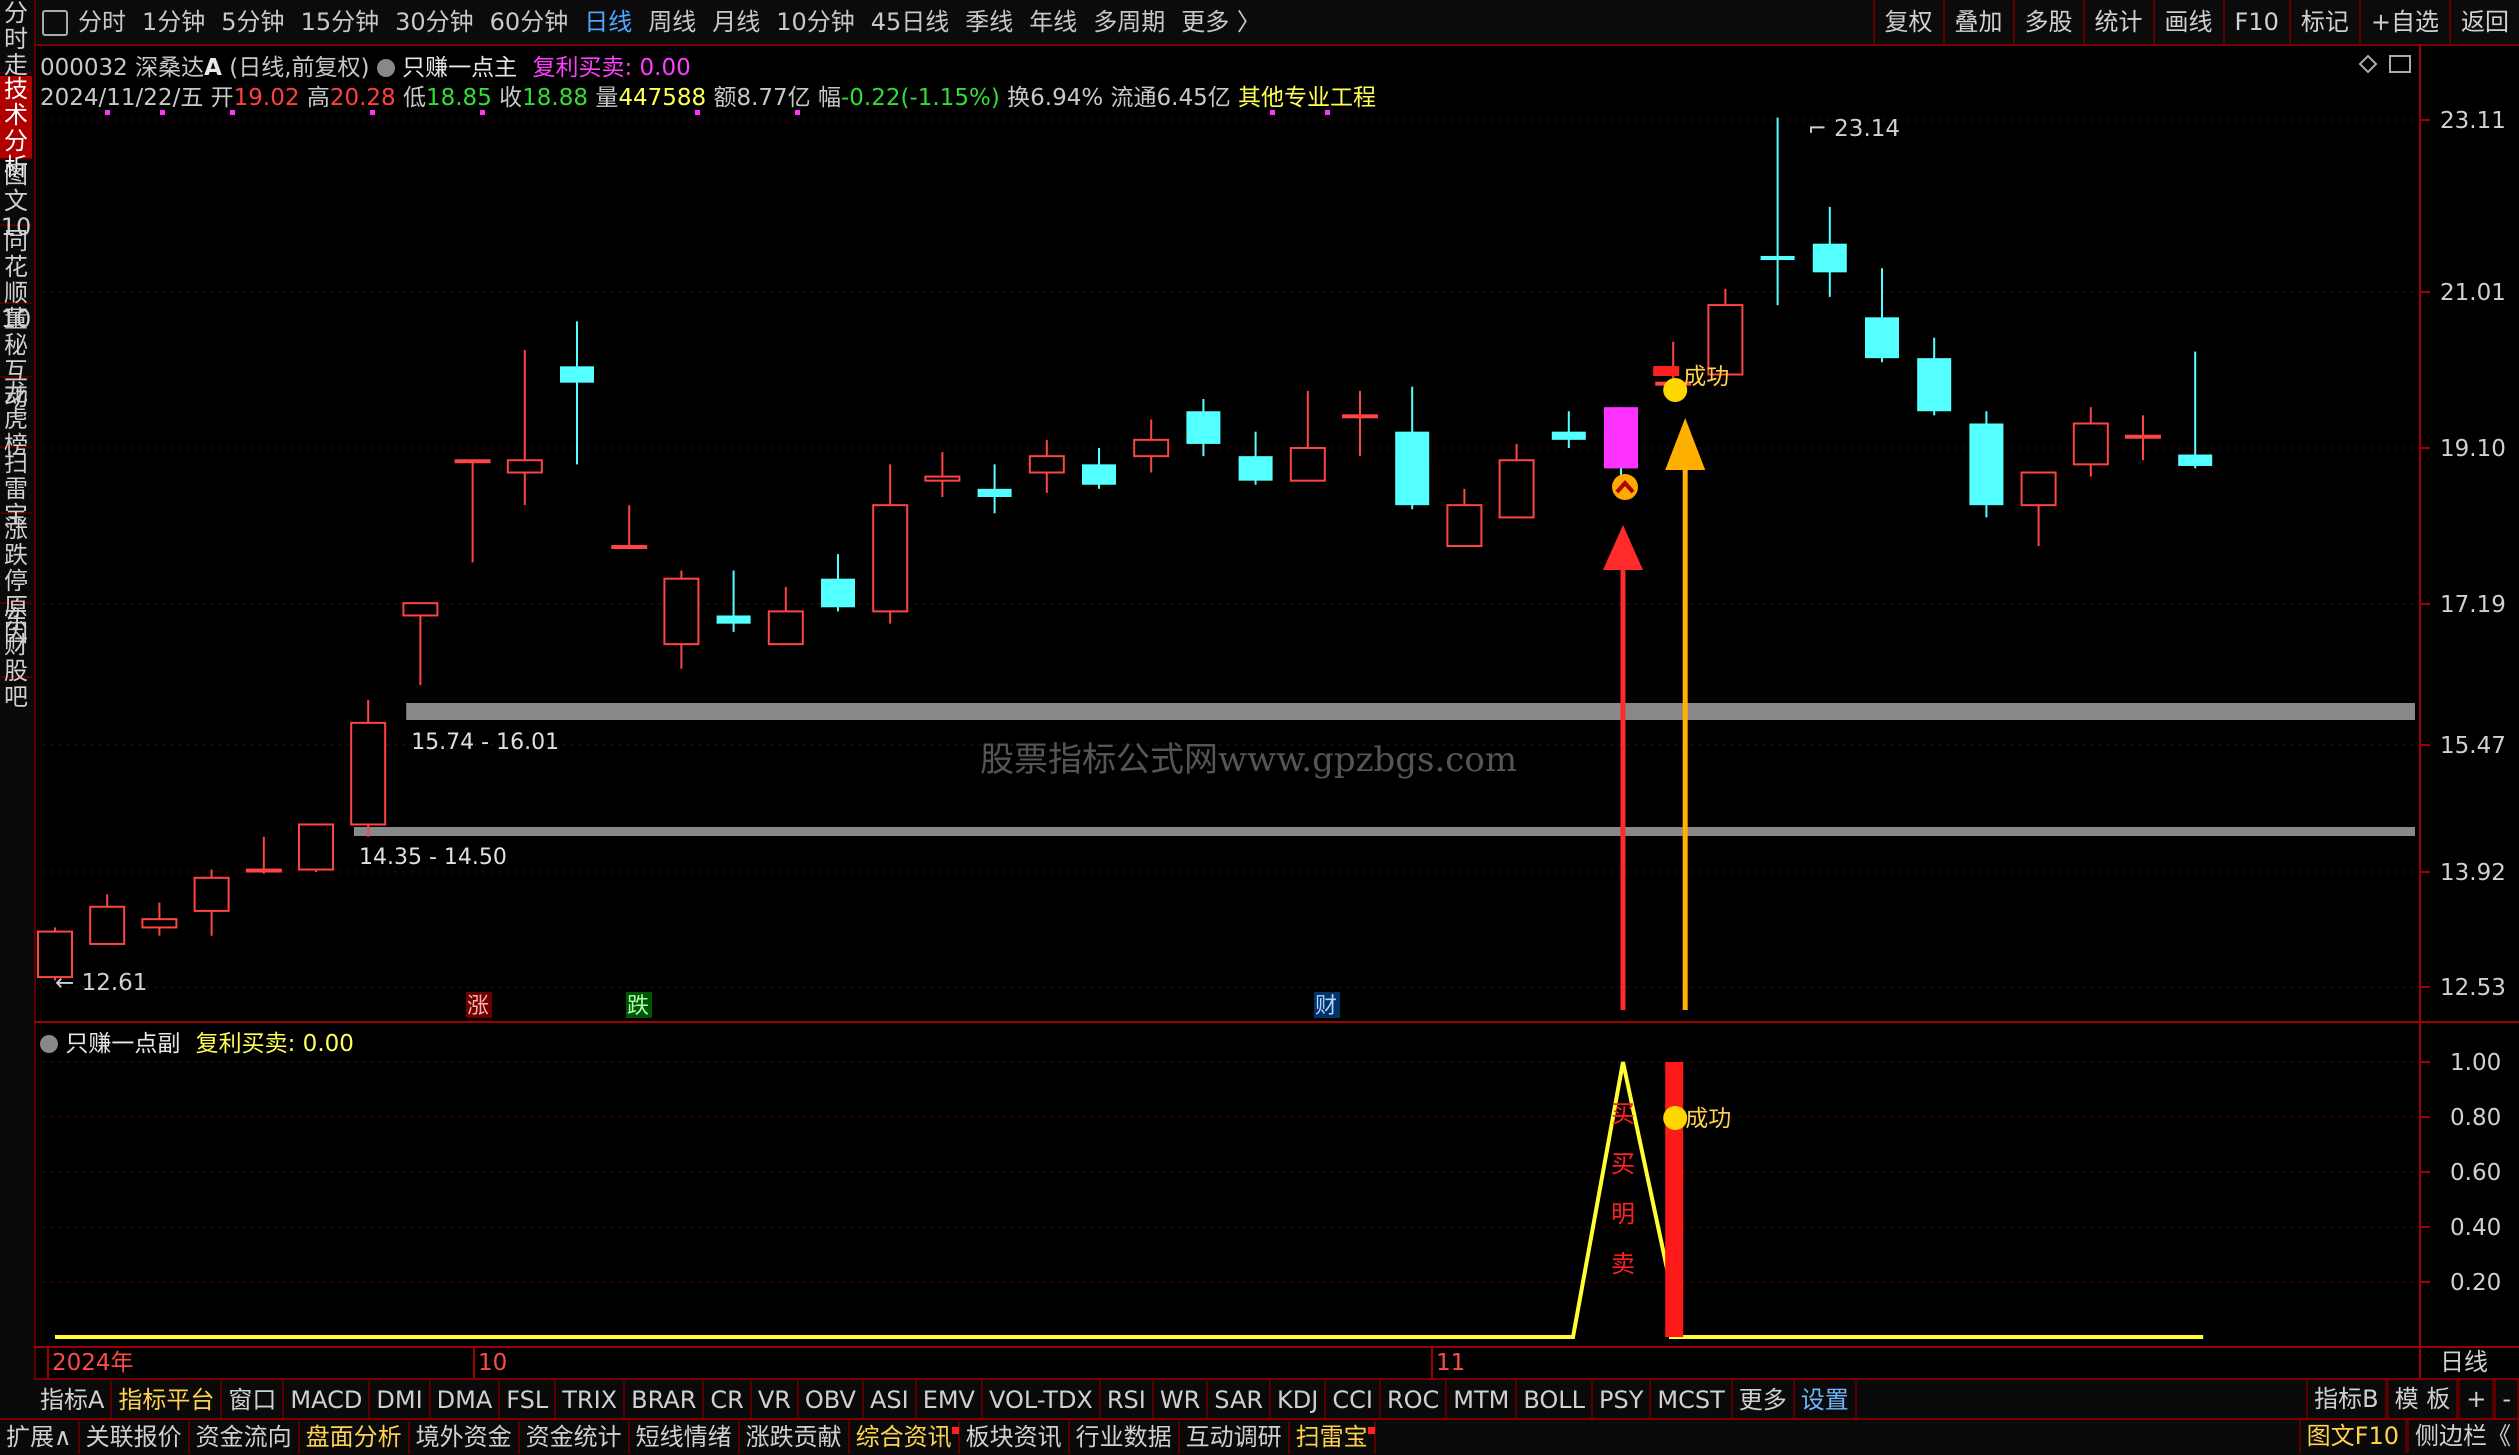 The height and width of the screenshot is (1455, 2519). What do you see at coordinates (1826, 1400) in the screenshot?
I see `indicator-tab-26: 设置` at bounding box center [1826, 1400].